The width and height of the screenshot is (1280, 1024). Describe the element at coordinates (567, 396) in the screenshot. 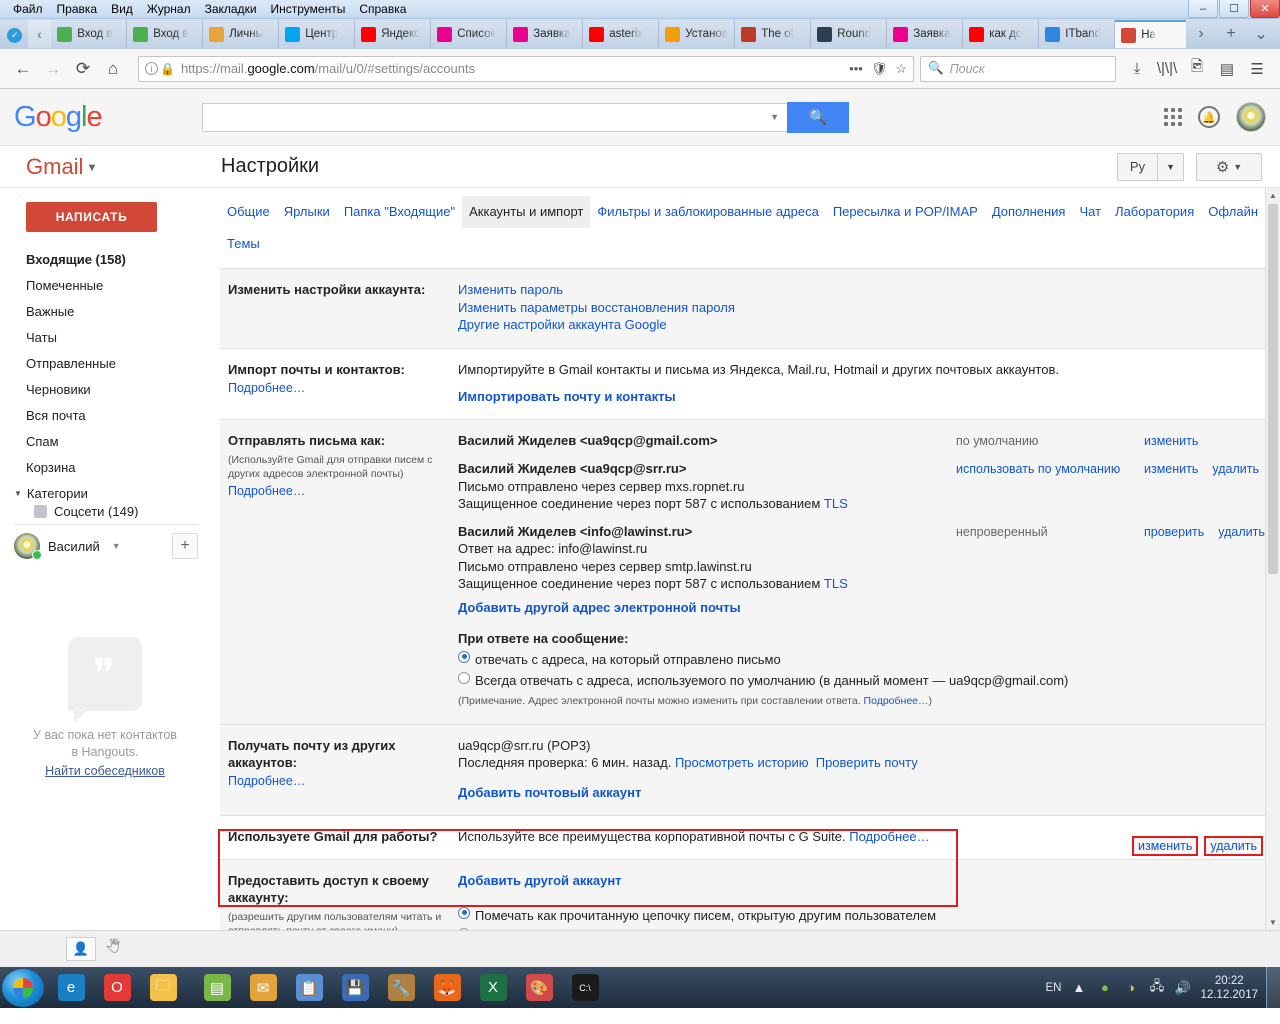

I see `import-mail-contacts-link: Импортировать почту и контакты` at that location.